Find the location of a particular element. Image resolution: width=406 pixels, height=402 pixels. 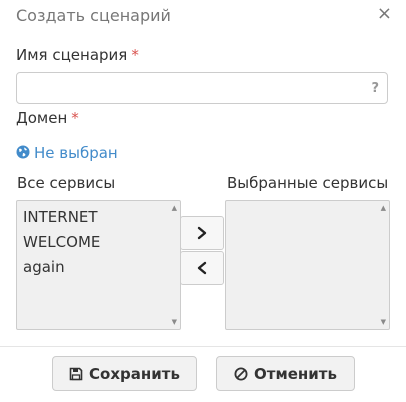

list-item: again is located at coordinates (98, 267).